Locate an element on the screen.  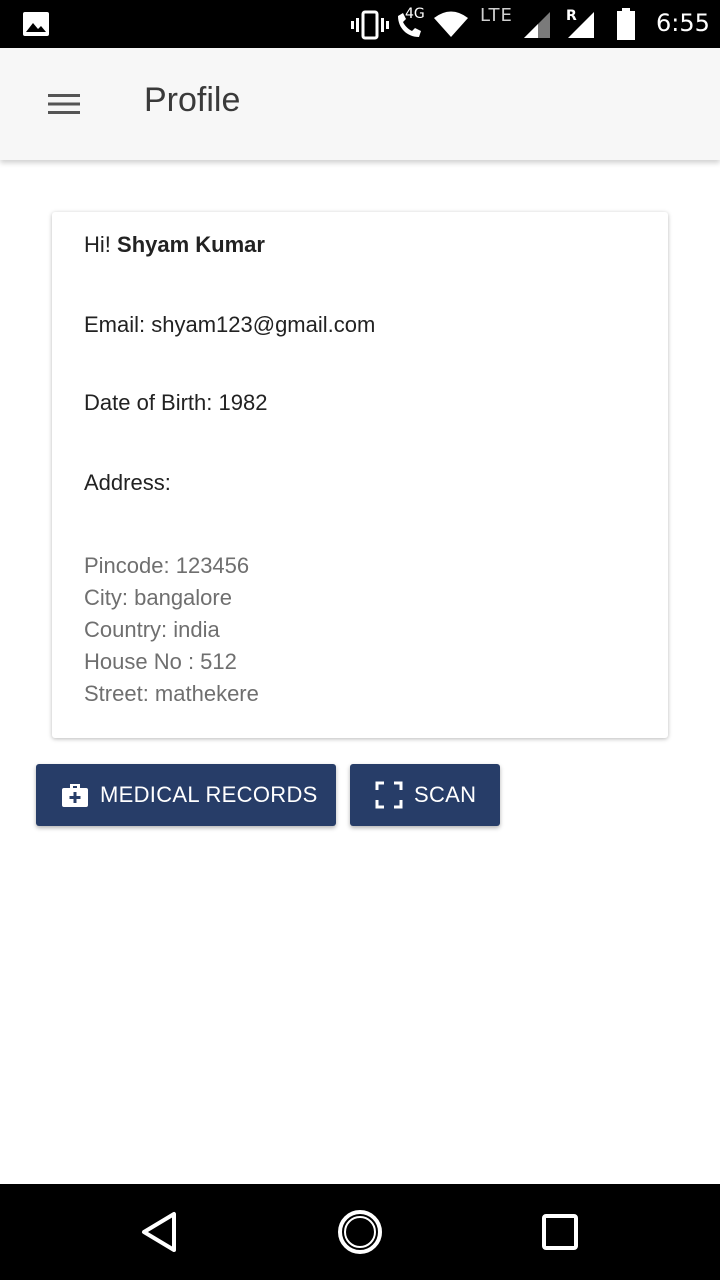
scan-label: SCAN is located at coordinates (445, 794).